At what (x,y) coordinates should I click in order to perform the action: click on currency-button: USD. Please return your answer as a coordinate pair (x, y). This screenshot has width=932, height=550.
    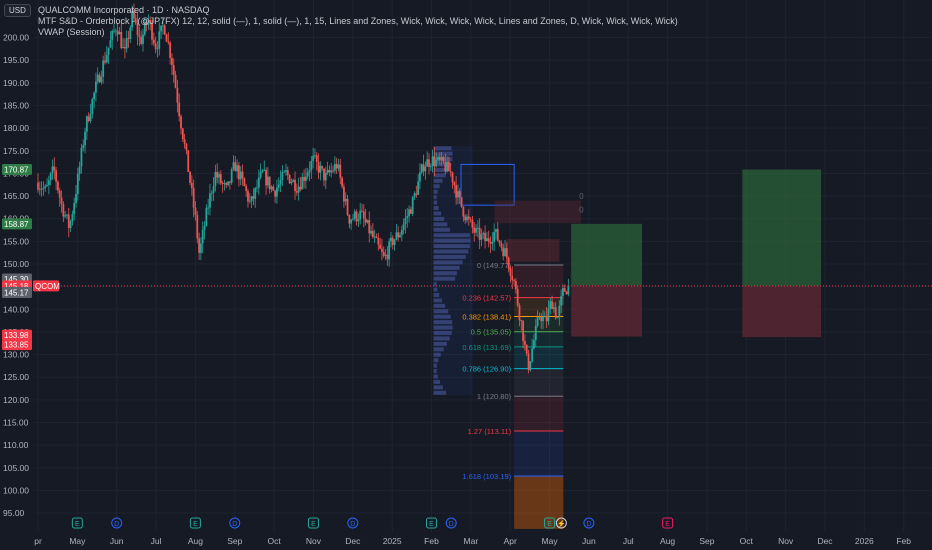
    Looking at the image, I should click on (17, 10).